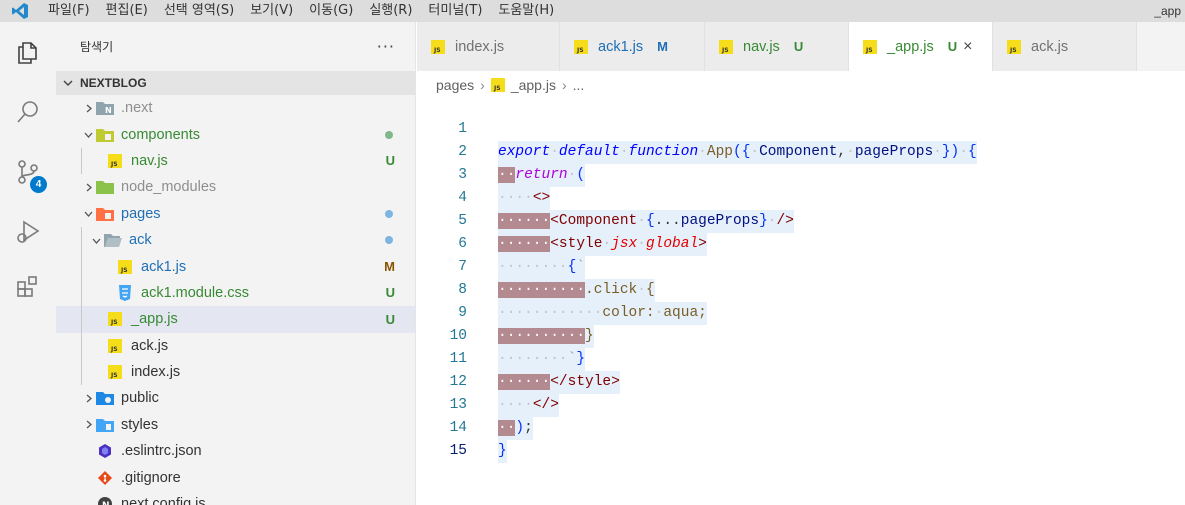 This screenshot has height=505, width=1185. Describe the element at coordinates (235, 498) in the screenshot. I see `tree-item-next-config: N next.config.js` at that location.